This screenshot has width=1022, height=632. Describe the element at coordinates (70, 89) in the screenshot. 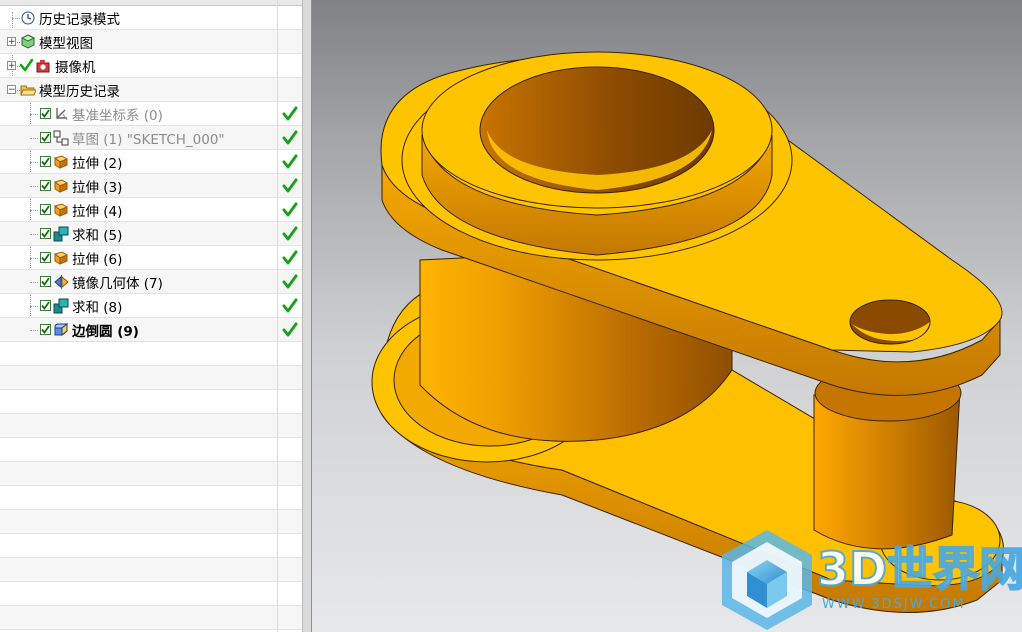

I see `node-content: 模型历史记录` at that location.